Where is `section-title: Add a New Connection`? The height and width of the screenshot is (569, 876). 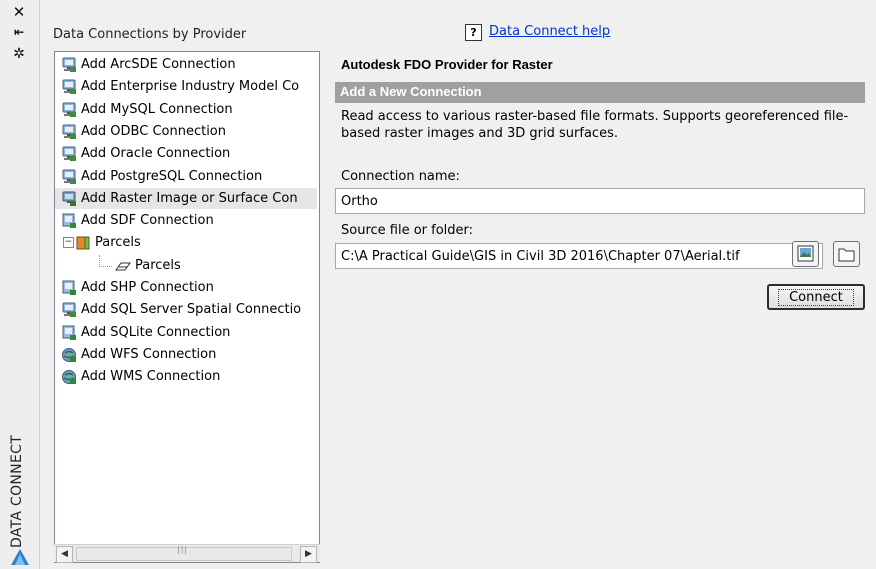
section-title: Add a New Connection is located at coordinates (411, 91).